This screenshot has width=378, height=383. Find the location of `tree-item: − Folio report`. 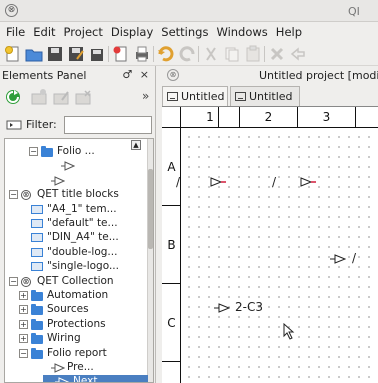

tree-item: − Folio report is located at coordinates (76, 354).